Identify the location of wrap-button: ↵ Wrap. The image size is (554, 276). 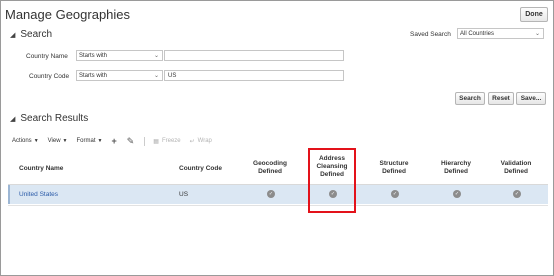
(201, 141).